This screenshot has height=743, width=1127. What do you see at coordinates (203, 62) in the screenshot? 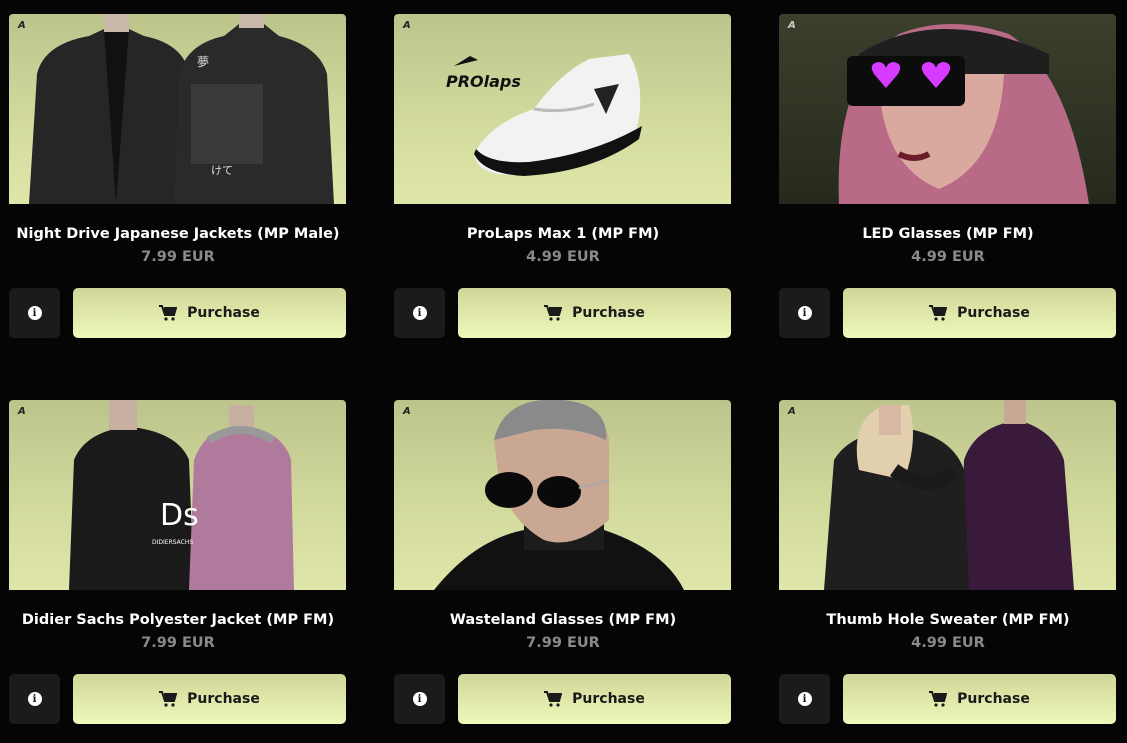
I see `svg-text: 夢` at bounding box center [203, 62].